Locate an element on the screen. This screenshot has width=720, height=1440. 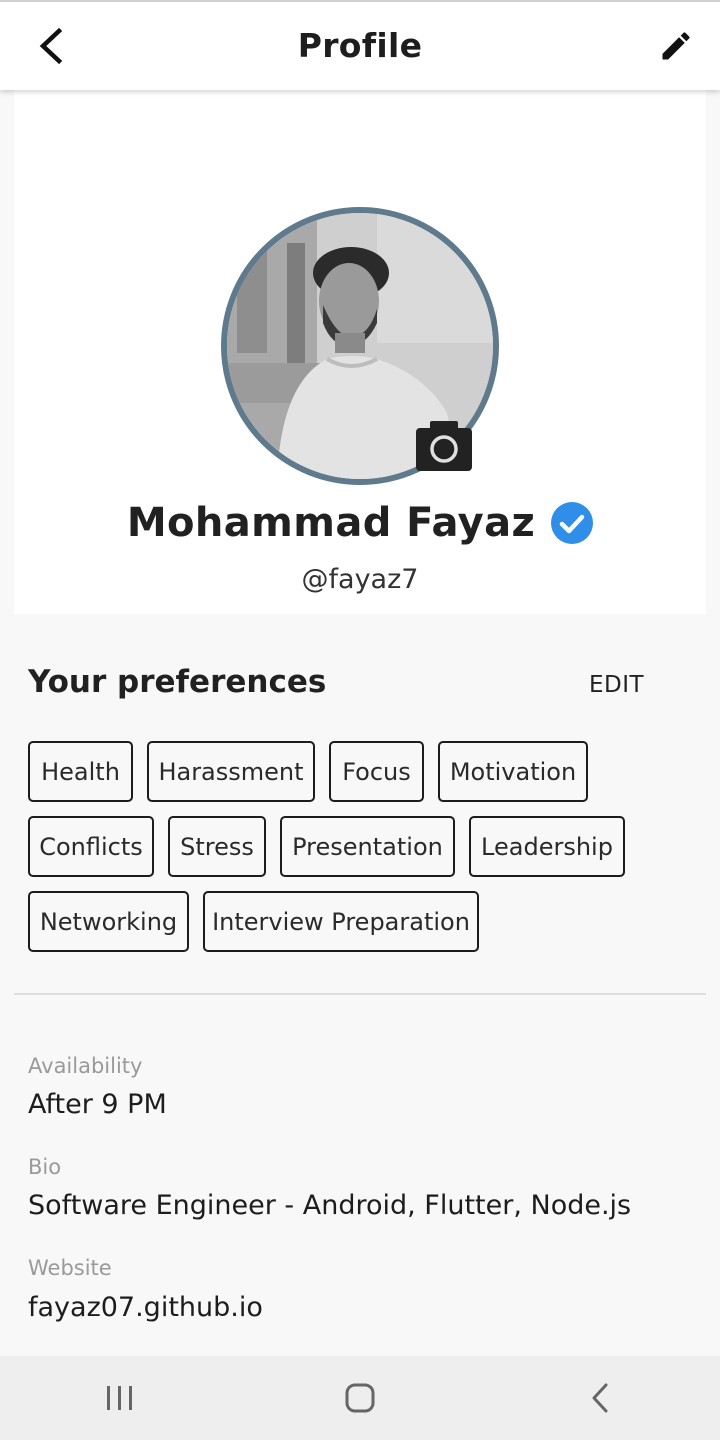
tag-chip-health: Health is located at coordinates (80, 771).